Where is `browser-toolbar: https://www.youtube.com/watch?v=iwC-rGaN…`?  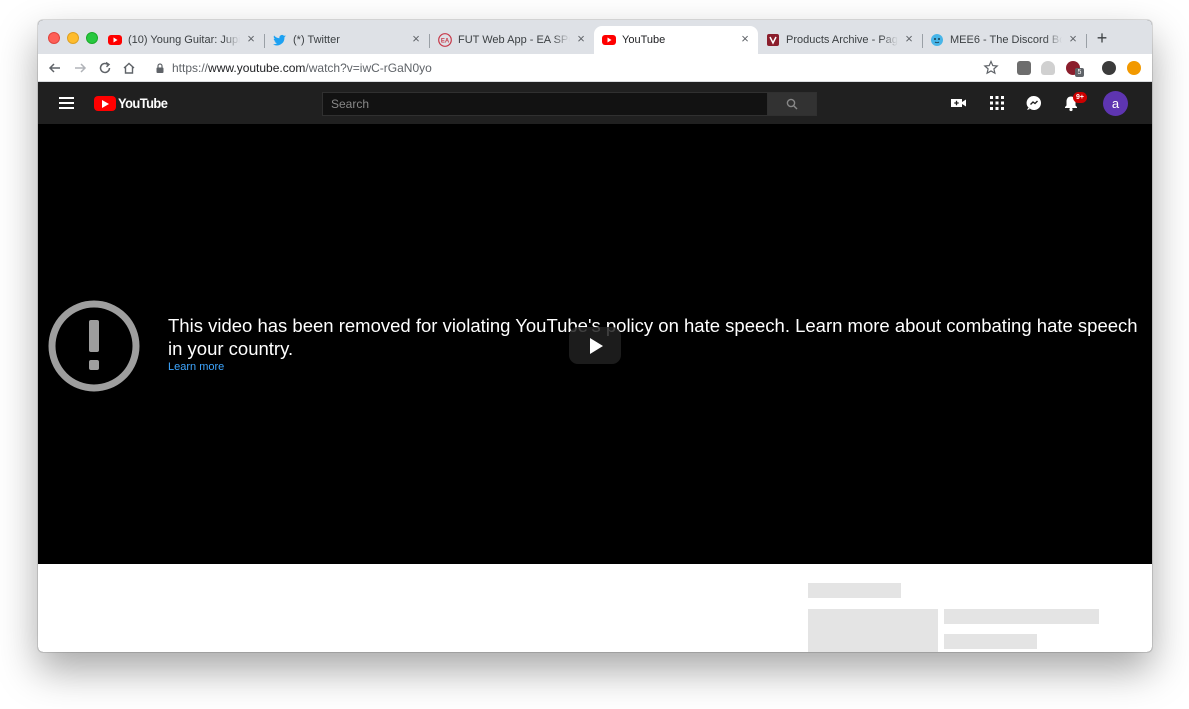
browser-toolbar: https://www.youtube.com/watch?v=iwC-rGaN… is located at coordinates (595, 68).